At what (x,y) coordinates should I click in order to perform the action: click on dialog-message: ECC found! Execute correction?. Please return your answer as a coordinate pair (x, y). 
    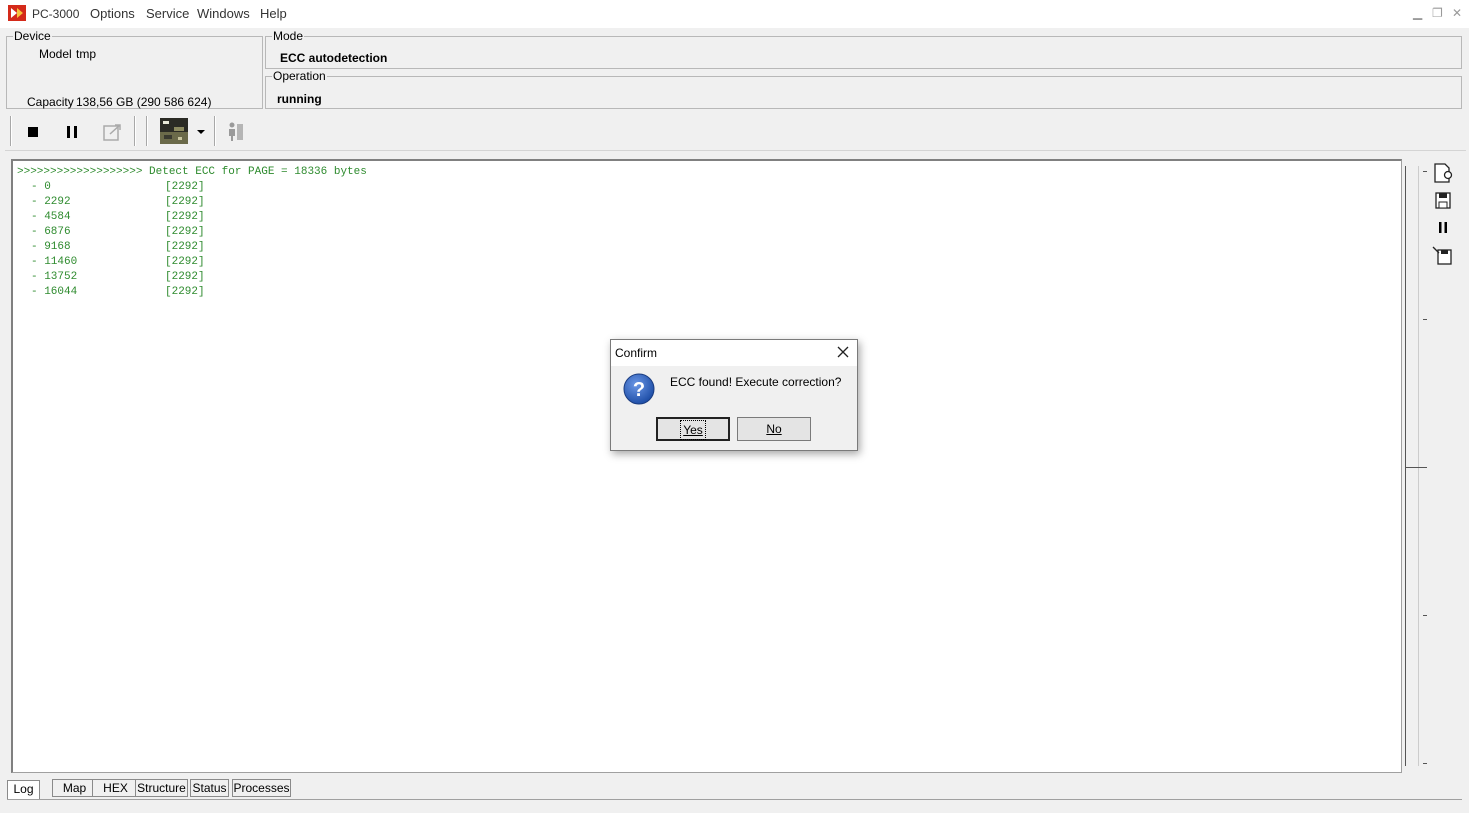
    Looking at the image, I should click on (756, 382).